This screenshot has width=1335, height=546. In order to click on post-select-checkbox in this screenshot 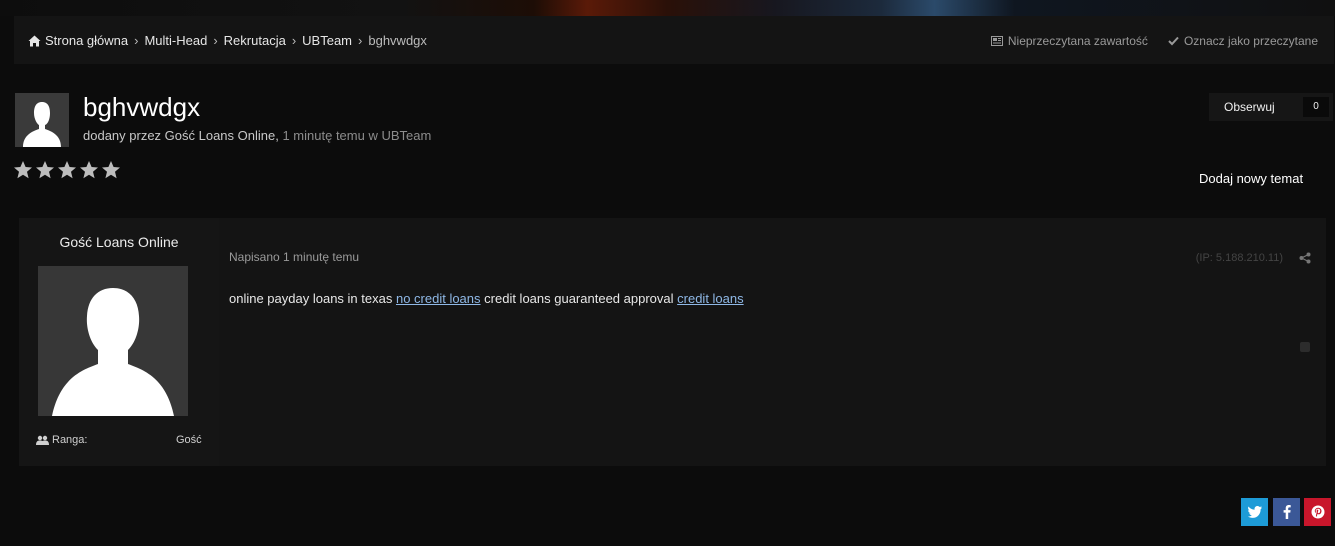, I will do `click(1305, 347)`.